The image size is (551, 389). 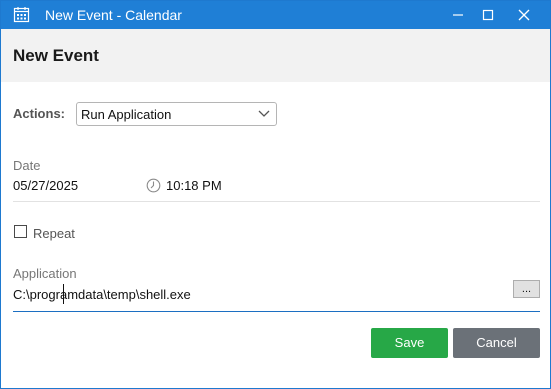 What do you see at coordinates (113, 15) in the screenshot?
I see `window-title: New Event - Calendar` at bounding box center [113, 15].